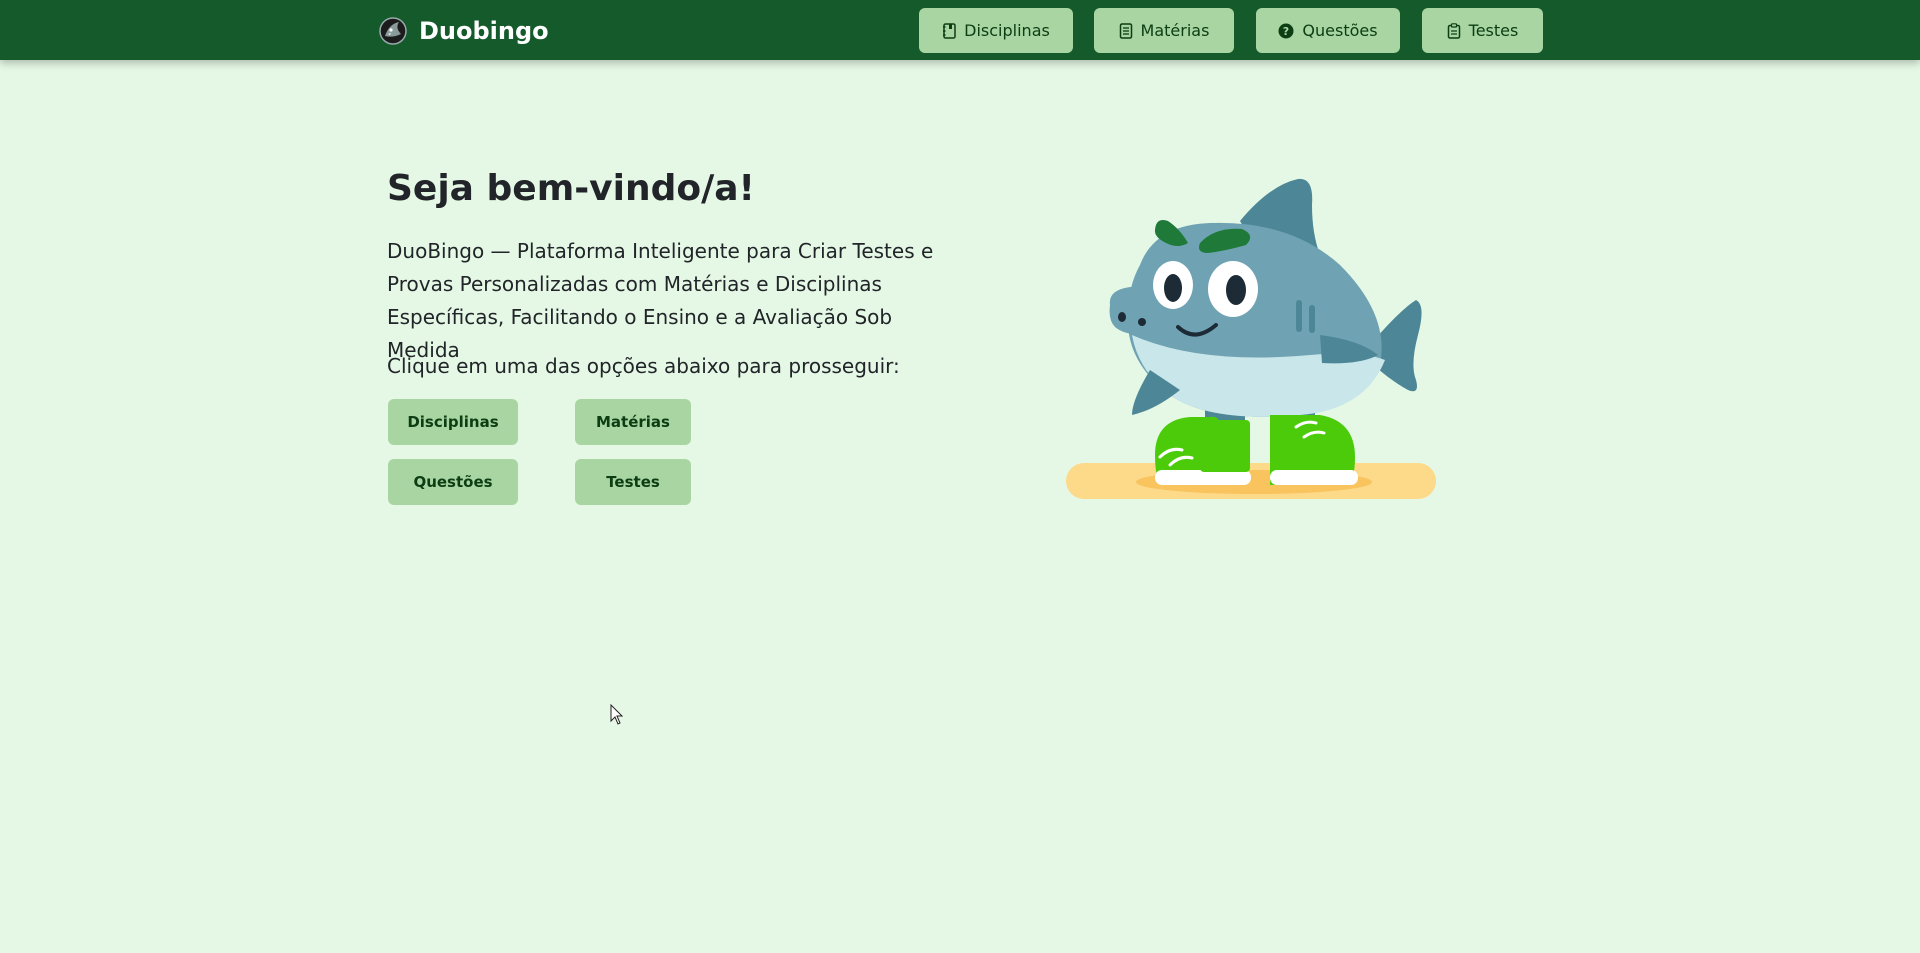 This screenshot has height=953, width=1920. I want to click on question-circle-icon: ?, so click(1286, 30).